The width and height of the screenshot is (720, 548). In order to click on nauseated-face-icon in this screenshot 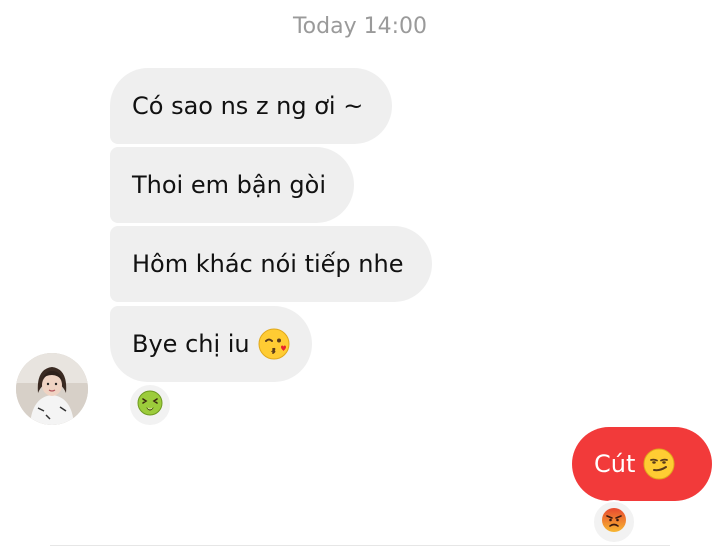, I will do `click(150, 405)`.